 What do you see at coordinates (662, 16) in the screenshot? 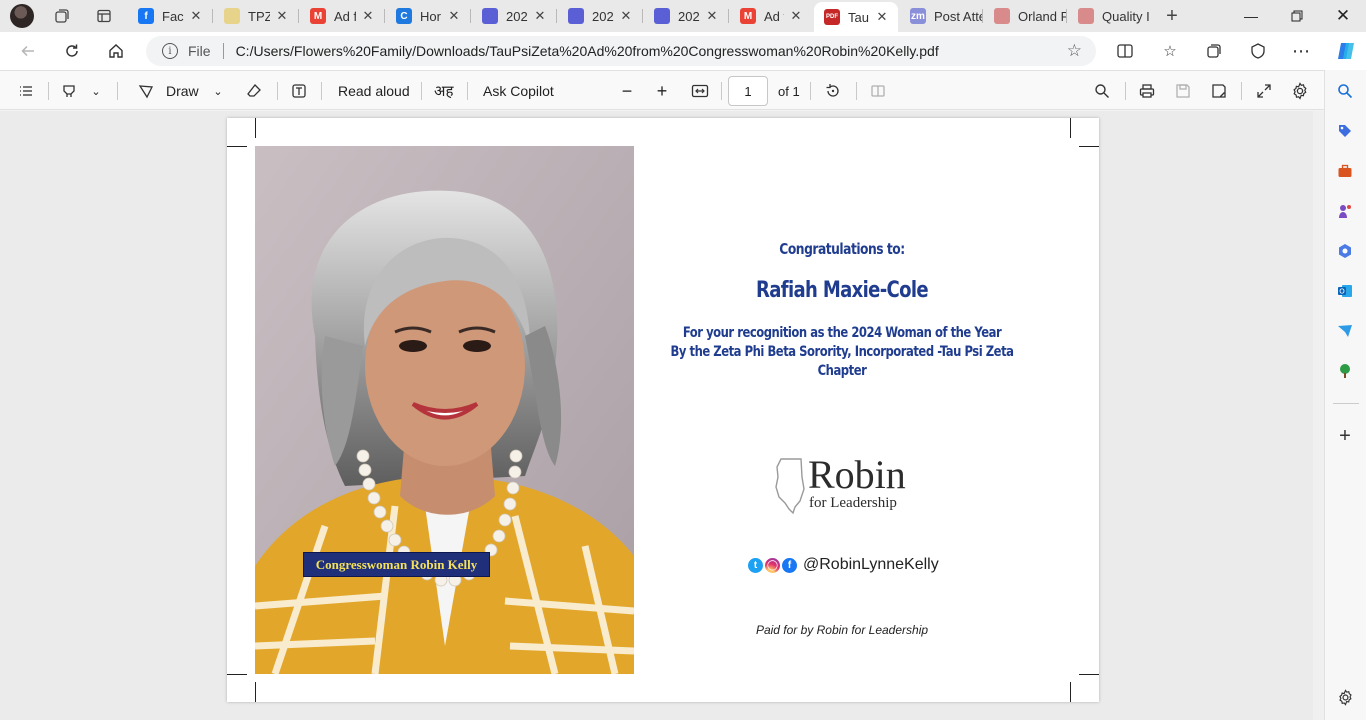
I see `doc-icon` at bounding box center [662, 16].